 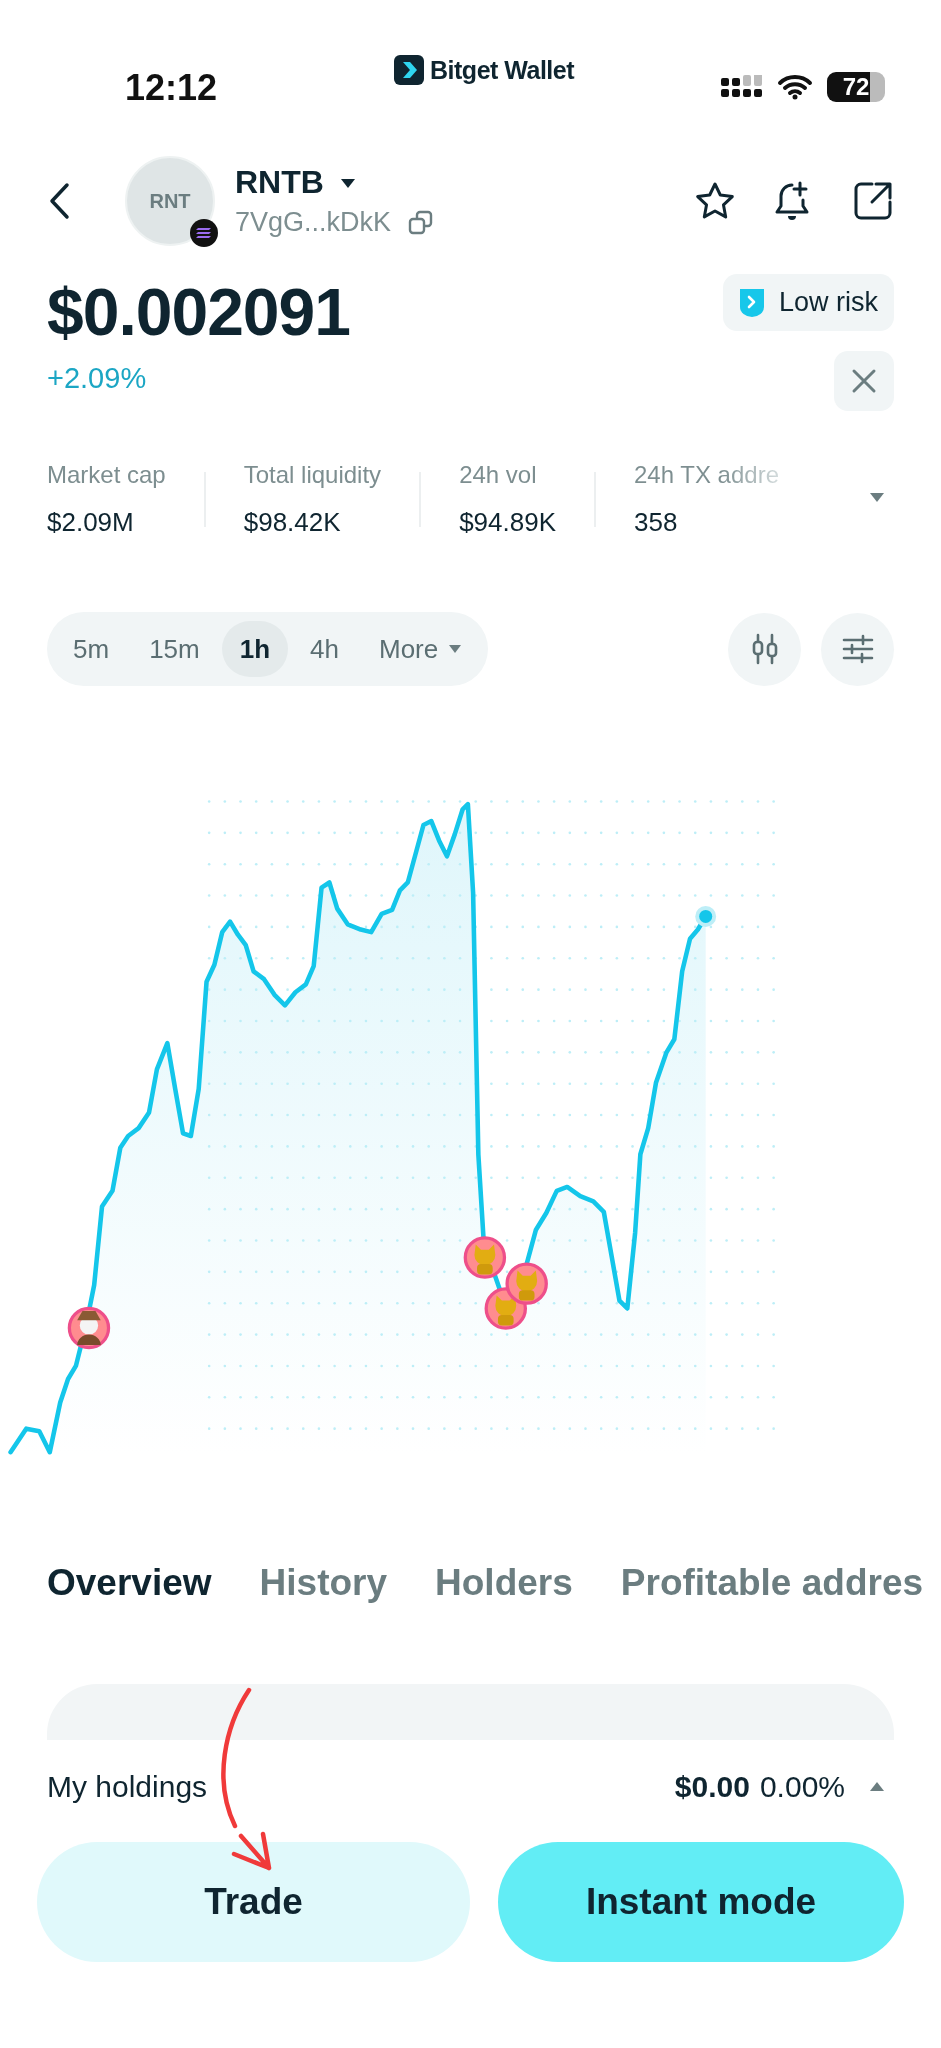 I want to click on stat-label: 24h vol, so click(x=498, y=475).